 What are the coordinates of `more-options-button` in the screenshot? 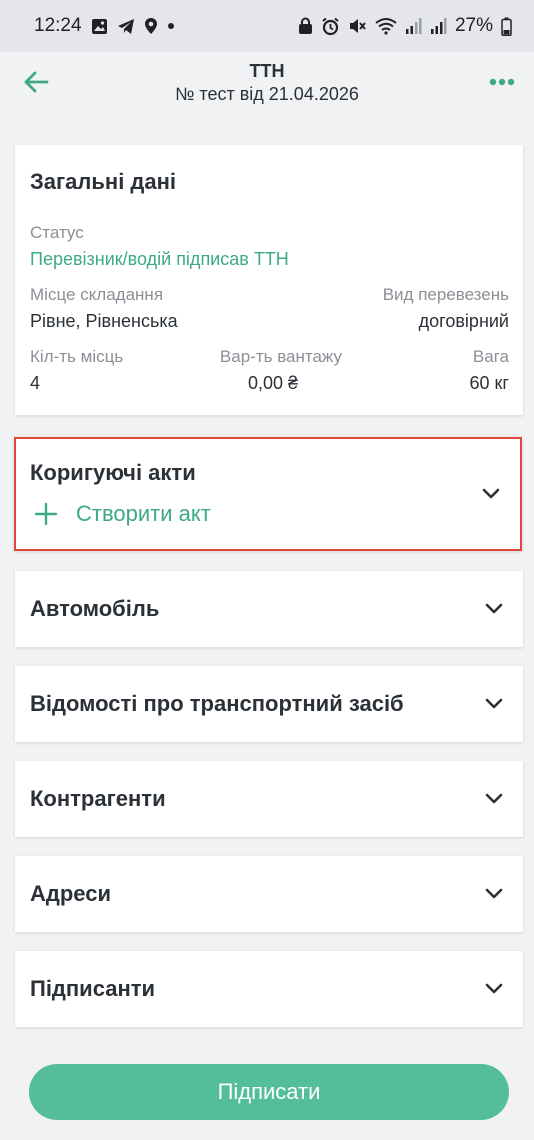 It's located at (502, 82).